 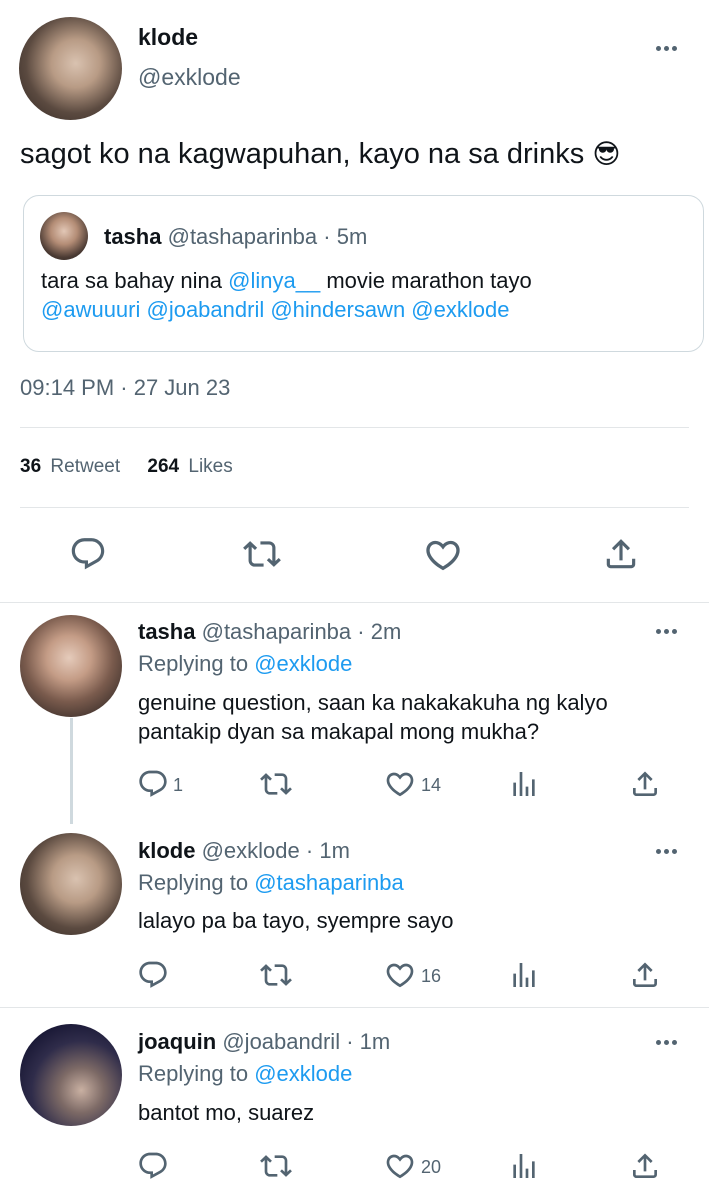 I want to click on quote-author-name: tasha, so click(x=133, y=236).